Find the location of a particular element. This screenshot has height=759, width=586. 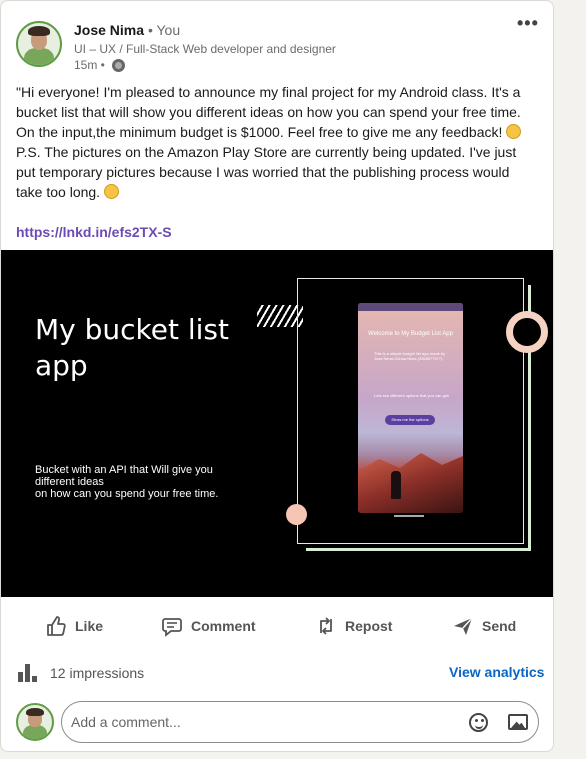

repost-icon is located at coordinates (326, 626).